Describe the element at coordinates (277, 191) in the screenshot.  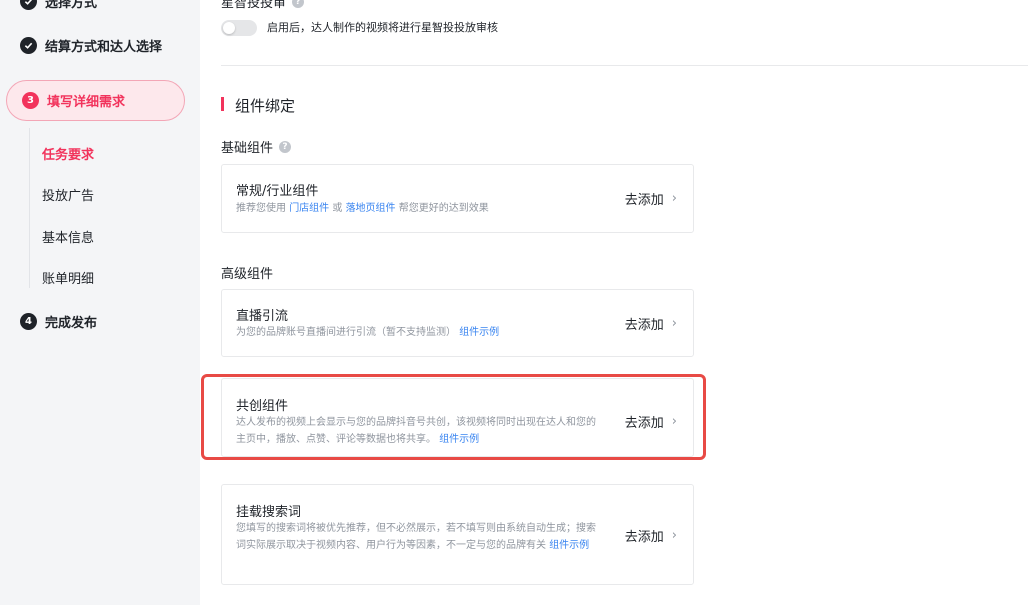
I see `card-title: 常规/行业组件` at that location.